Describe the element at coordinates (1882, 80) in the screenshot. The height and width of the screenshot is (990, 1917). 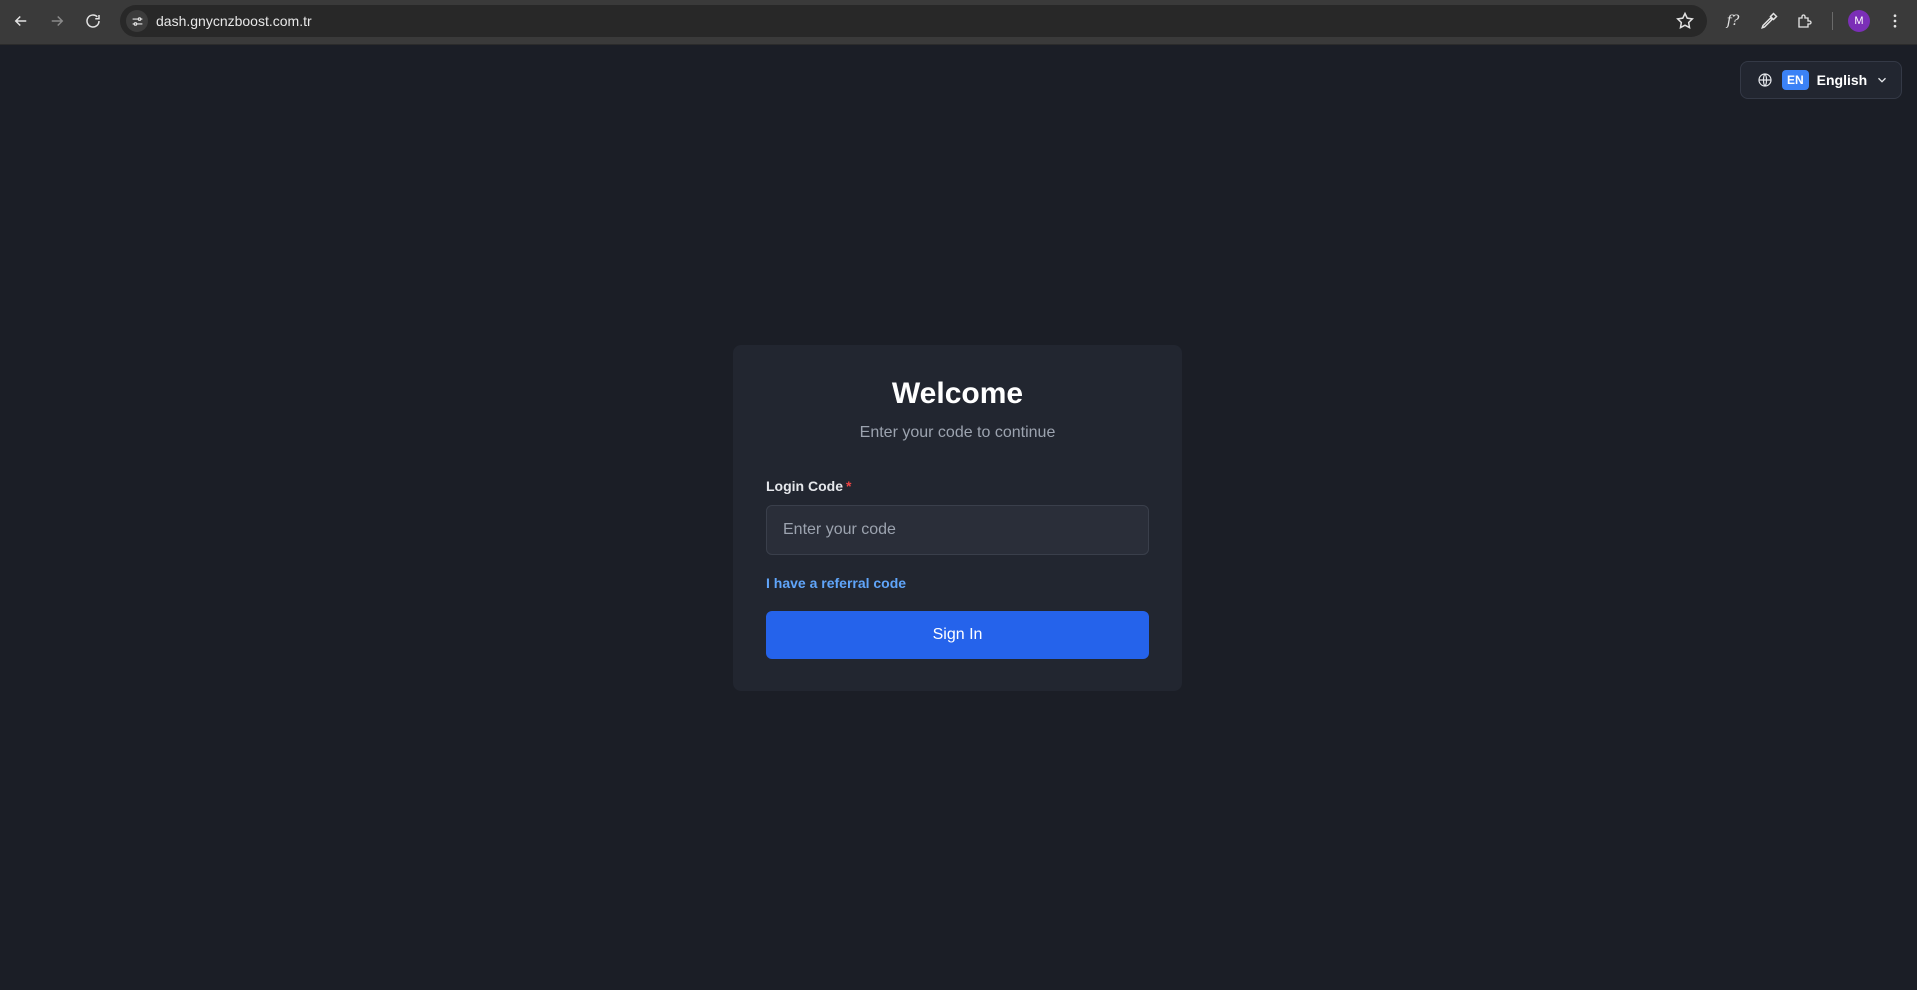
I see `chevron-down-icon` at that location.